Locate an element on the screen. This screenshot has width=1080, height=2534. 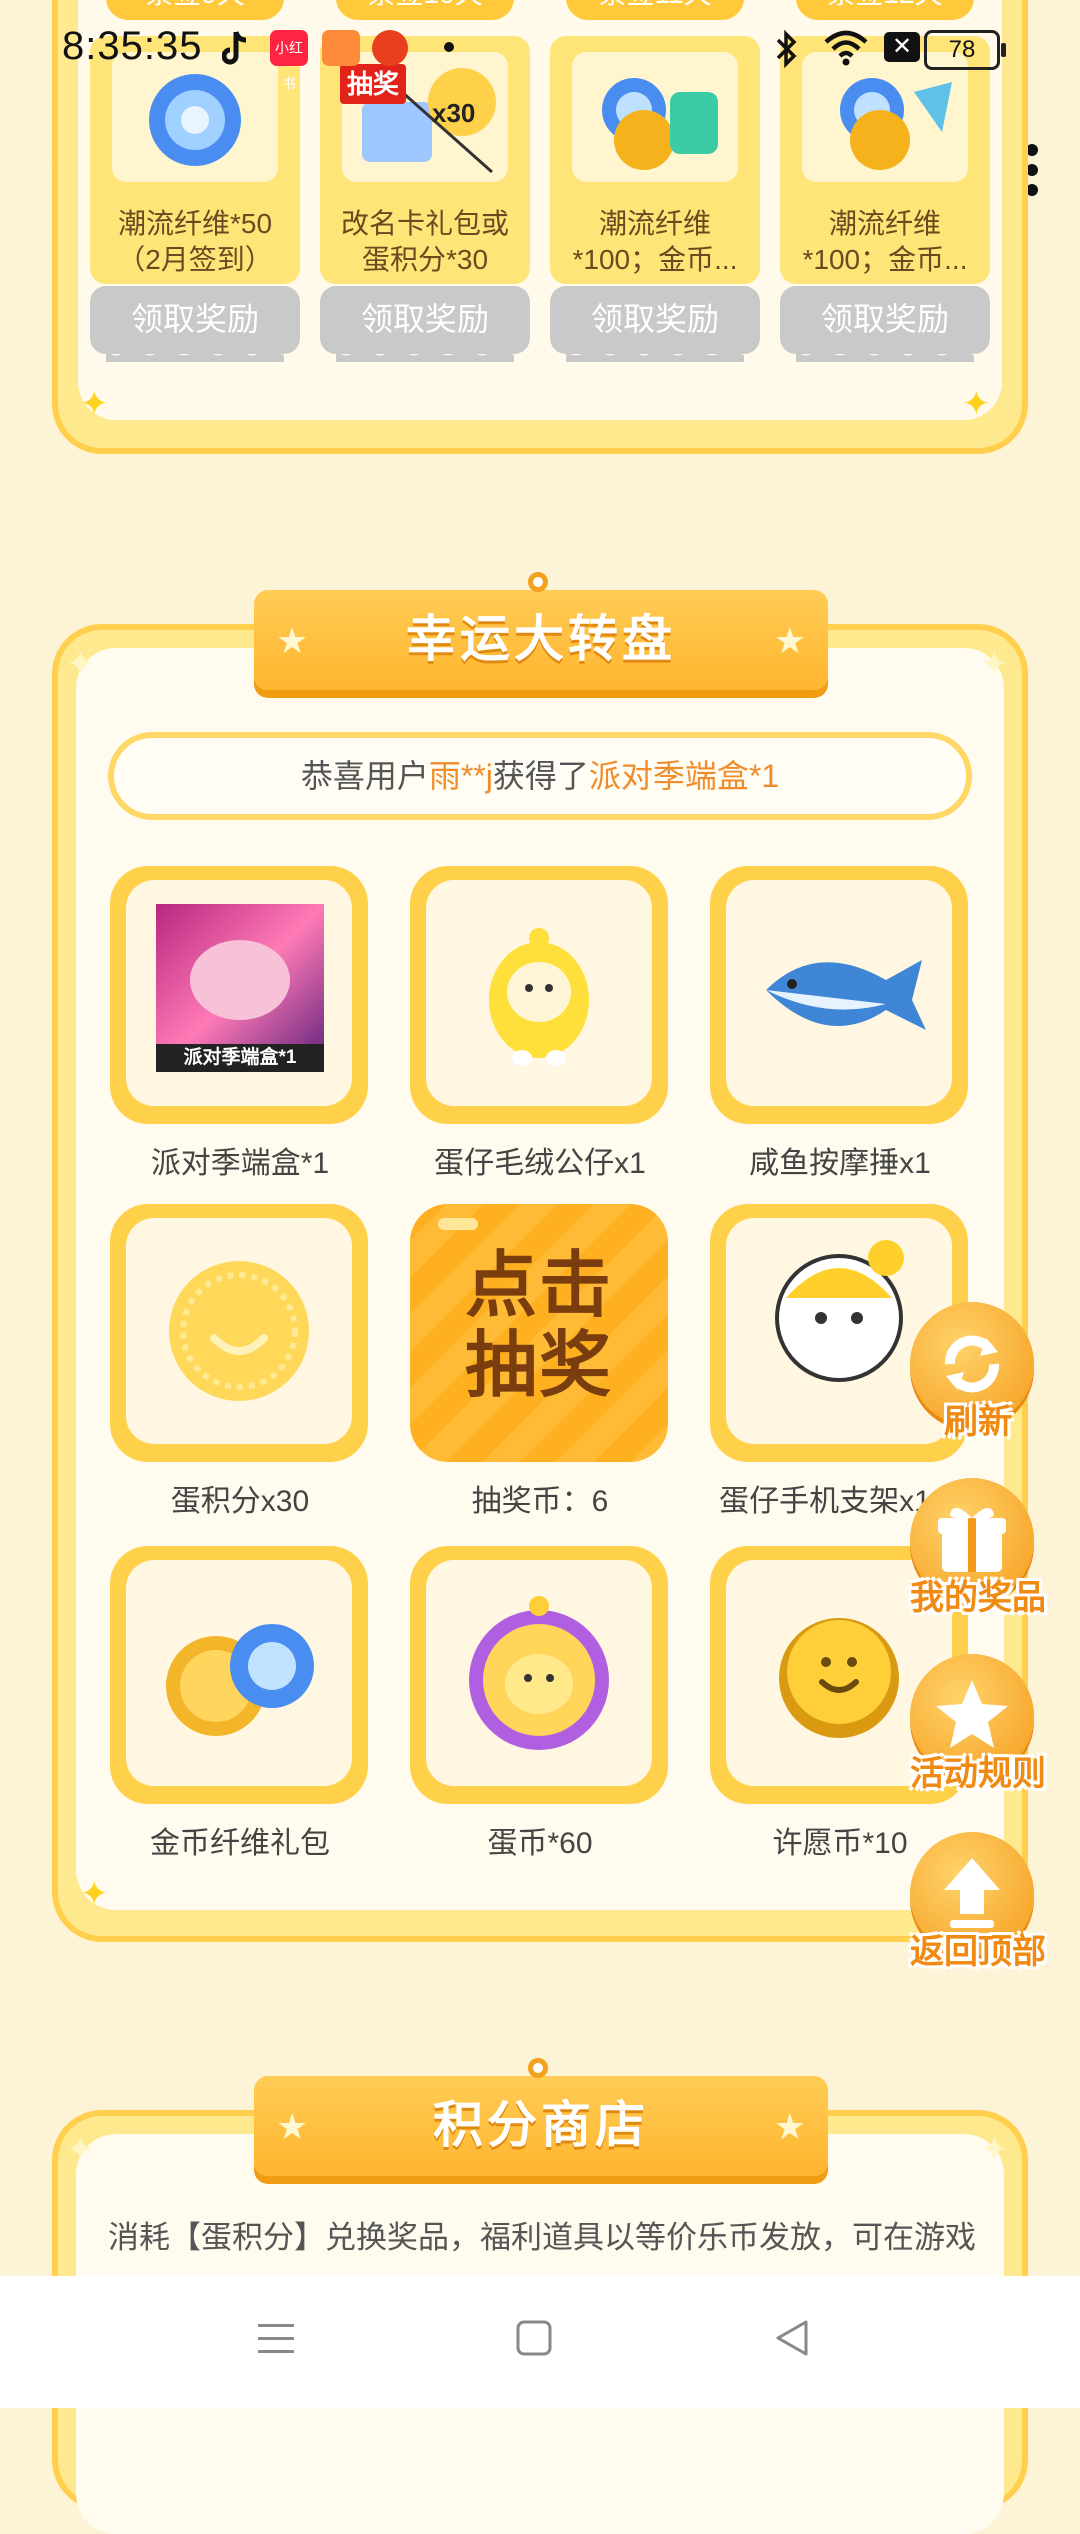
ticker-prize: 派对季端盒*1 is located at coordinates (684, 776).